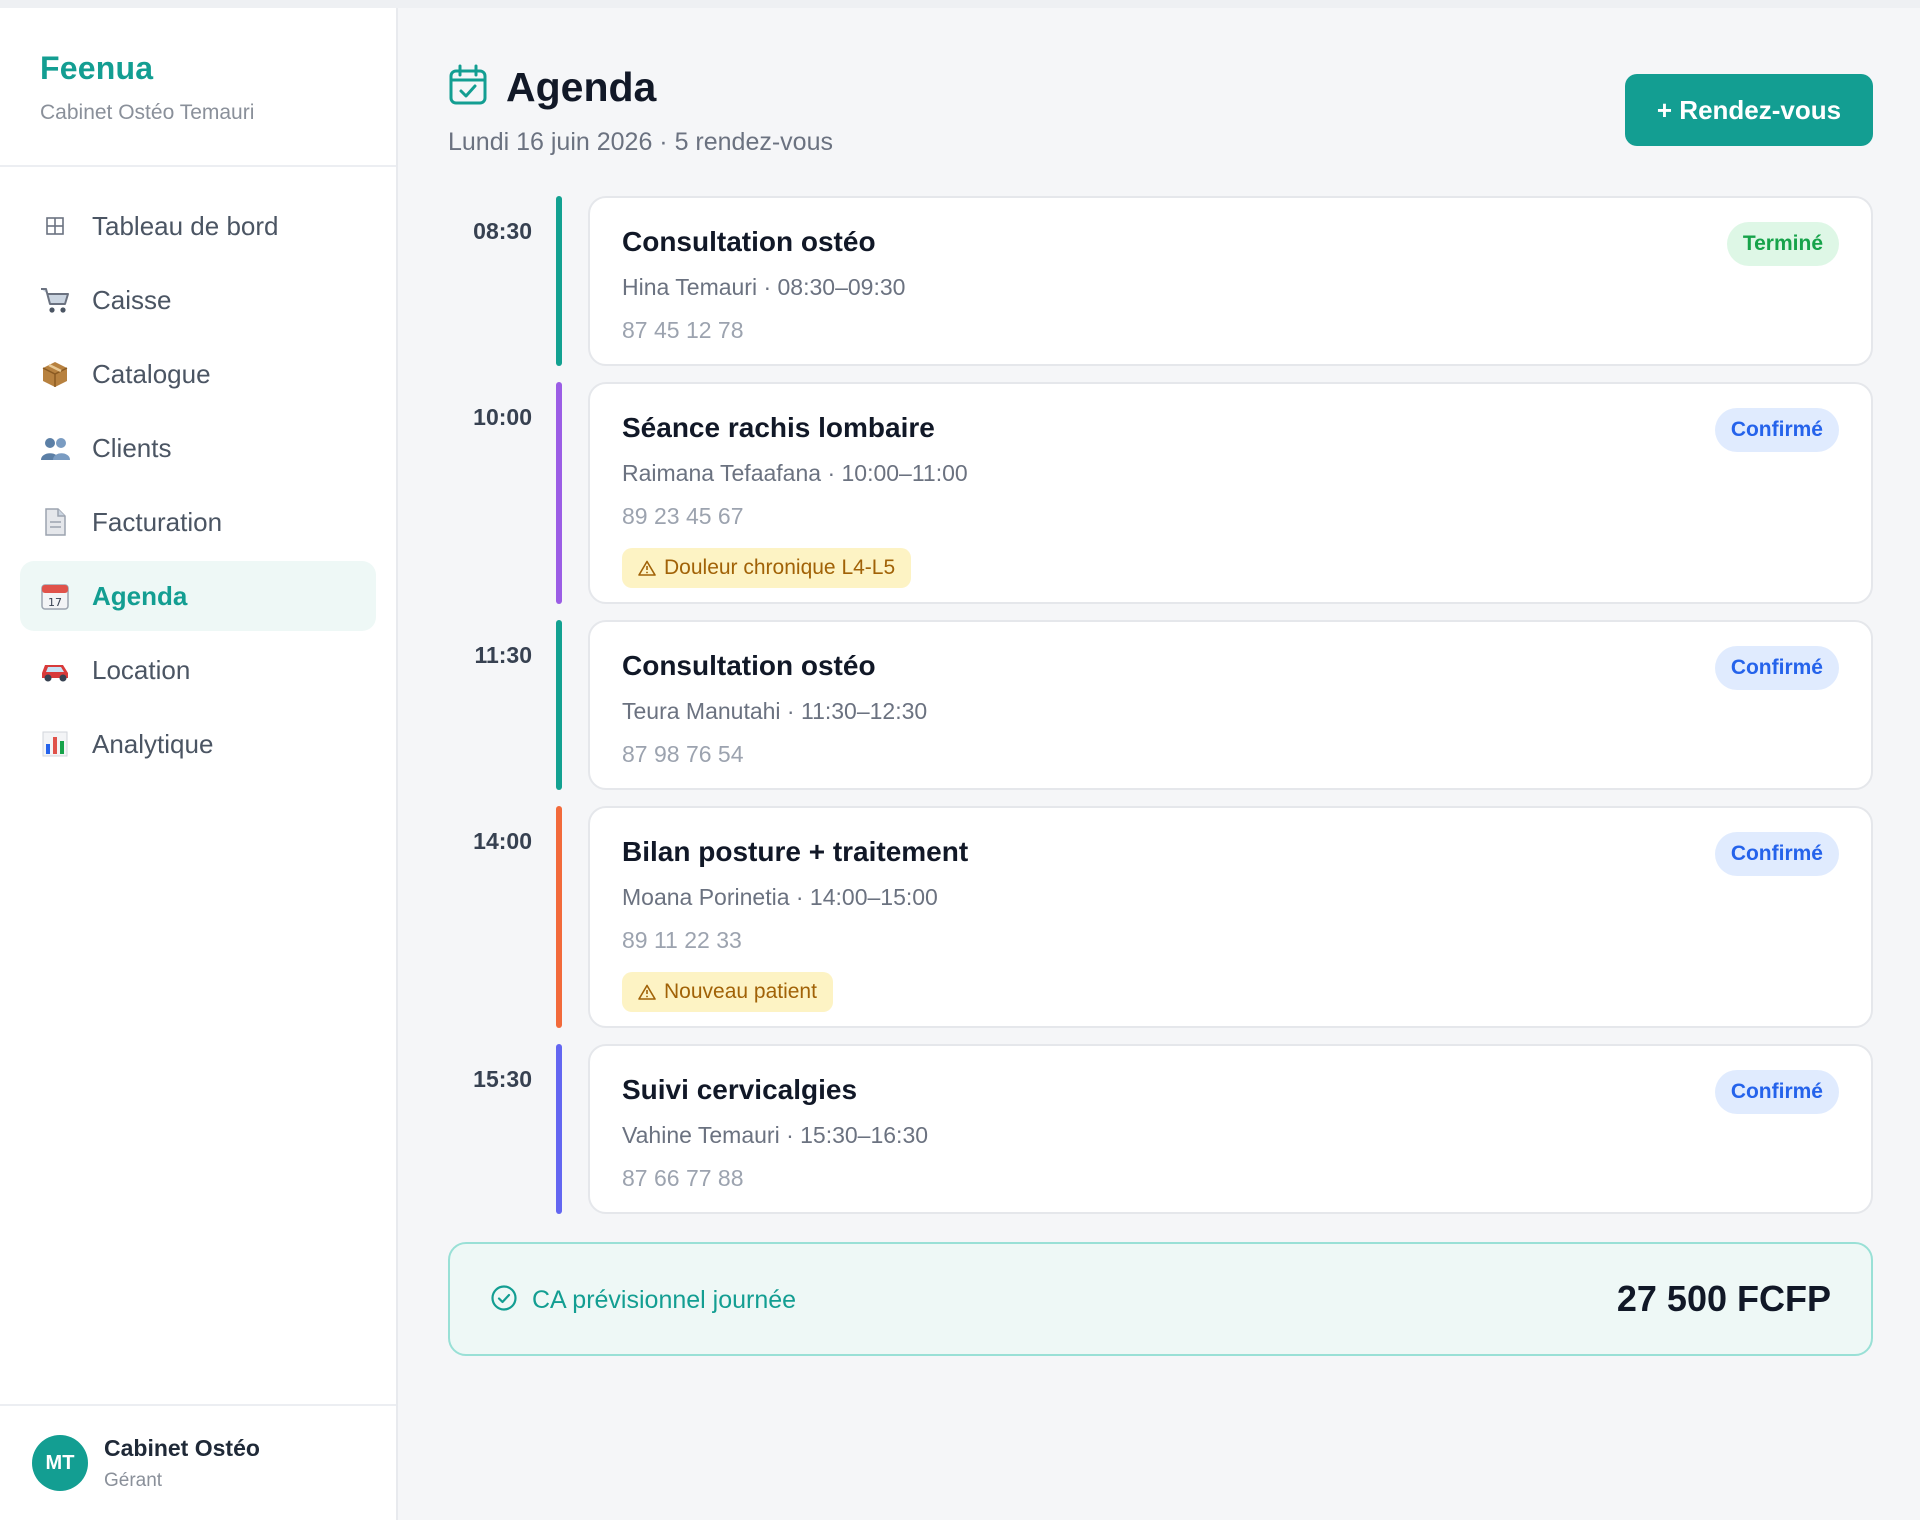  I want to click on car-icon, so click(55, 670).